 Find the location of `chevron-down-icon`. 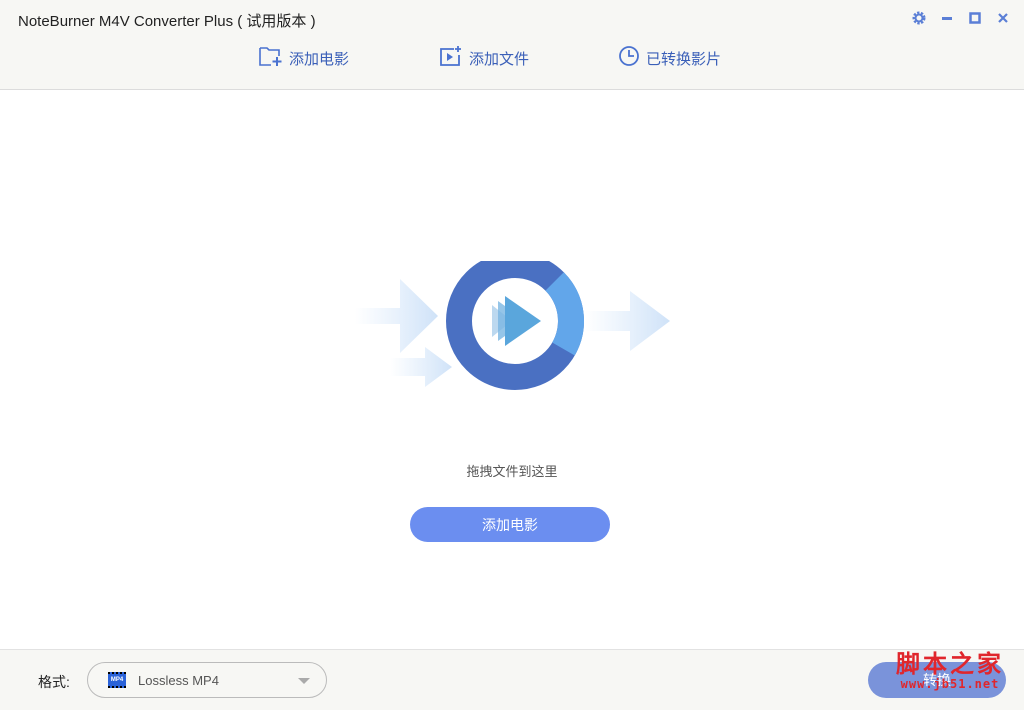

chevron-down-icon is located at coordinates (304, 681).